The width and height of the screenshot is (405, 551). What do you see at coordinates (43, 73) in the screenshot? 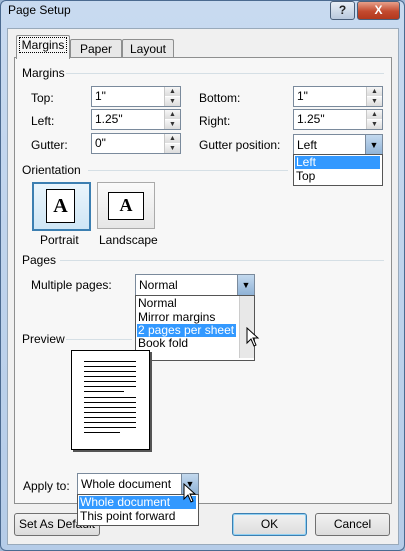
I see `margins-section-heading: Margins` at bounding box center [43, 73].